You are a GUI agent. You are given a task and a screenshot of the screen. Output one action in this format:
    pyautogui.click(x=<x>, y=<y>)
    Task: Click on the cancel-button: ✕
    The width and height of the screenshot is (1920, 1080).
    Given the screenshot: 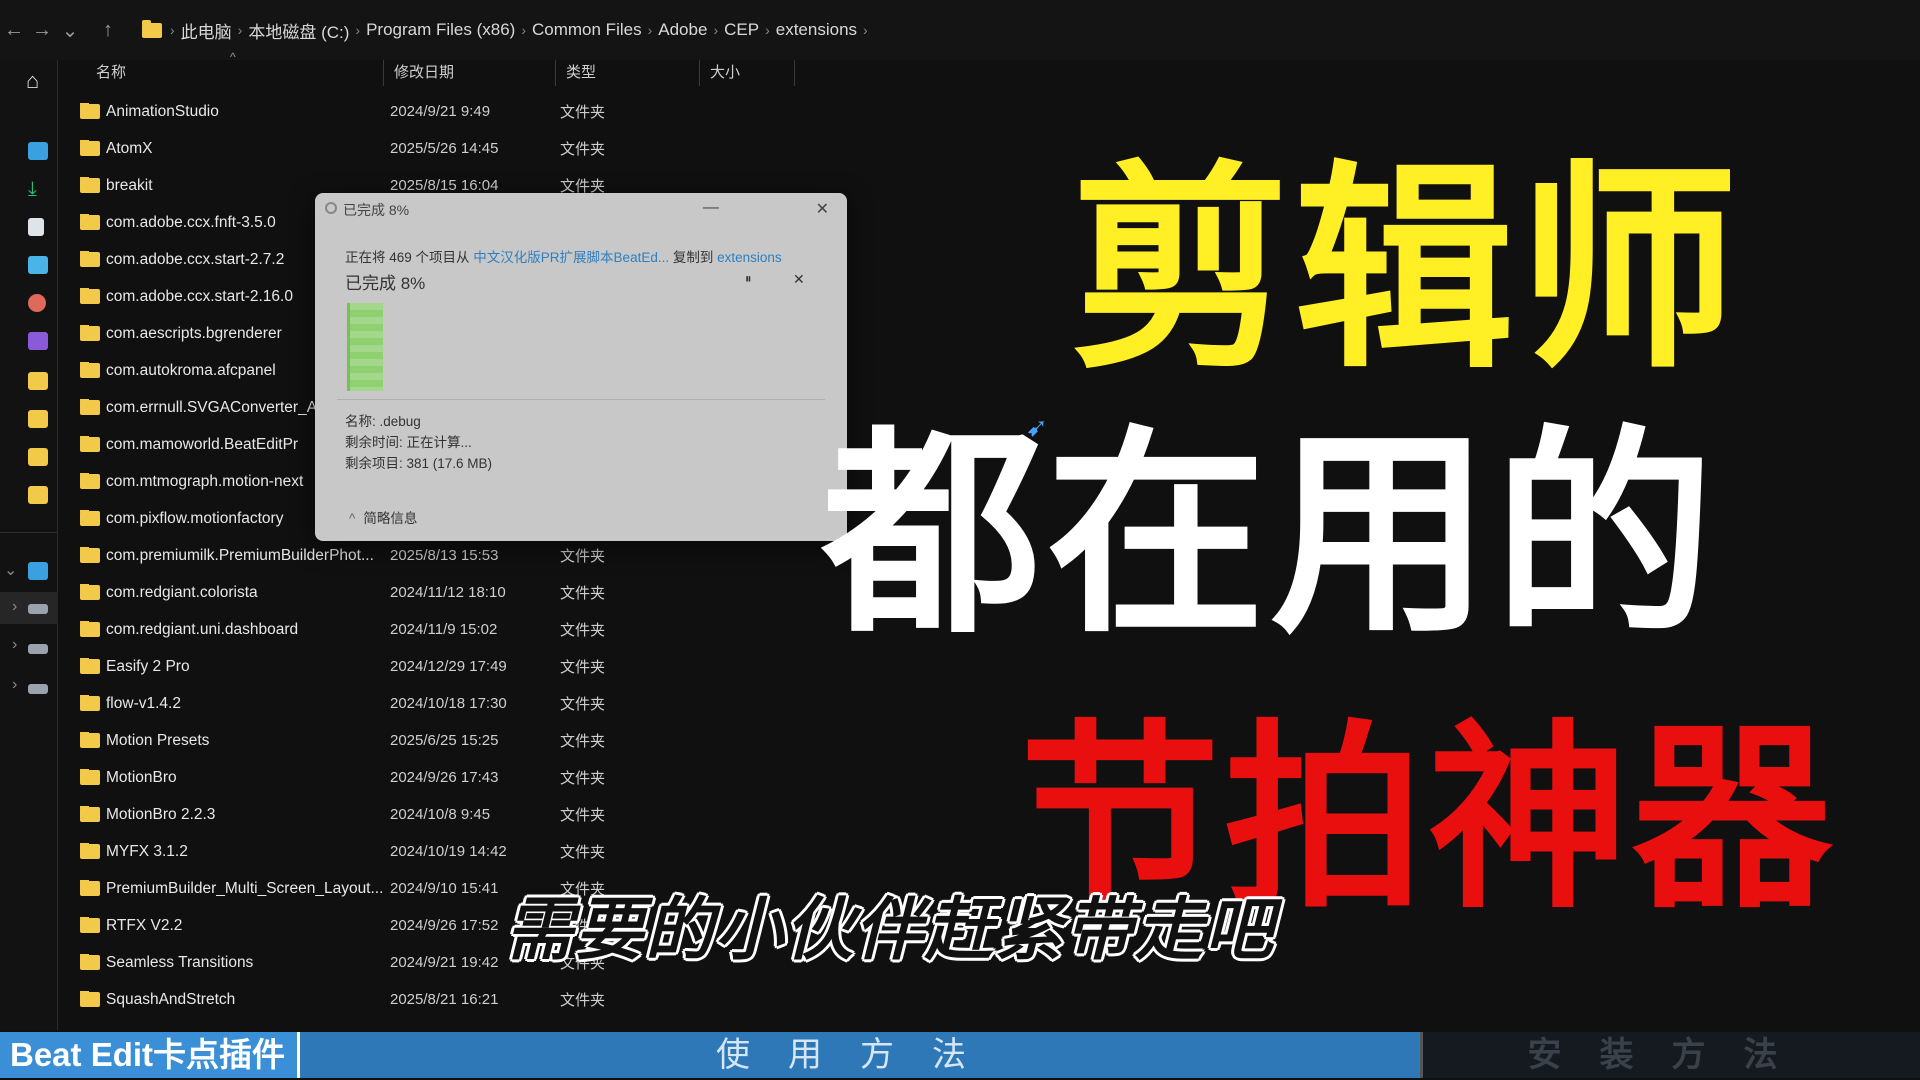 What is the action you would take?
    pyautogui.click(x=799, y=279)
    